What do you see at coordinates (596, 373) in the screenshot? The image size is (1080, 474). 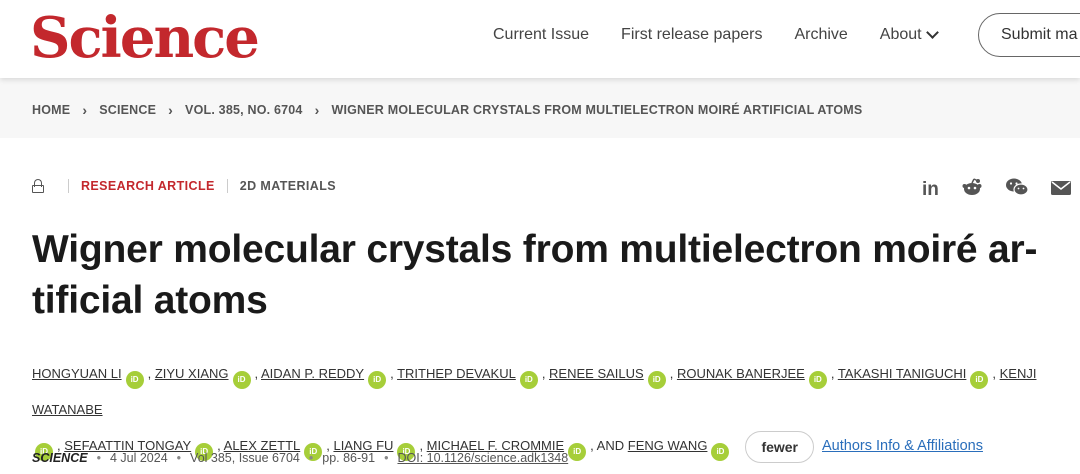 I see `author-link: RENEE SAILUS` at bounding box center [596, 373].